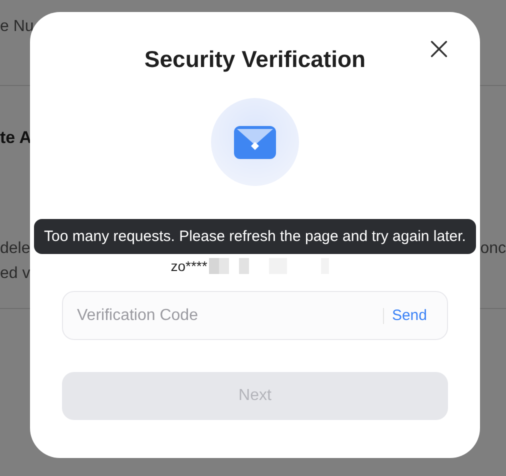 This screenshot has height=476, width=506. What do you see at coordinates (255, 142) in the screenshot?
I see `envelope-icon` at bounding box center [255, 142].